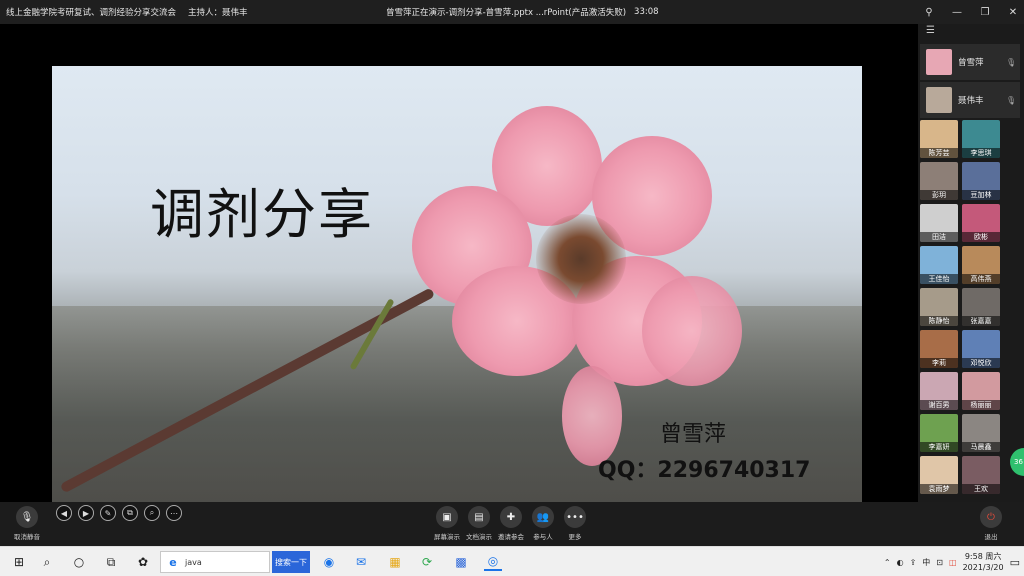 The width and height of the screenshot is (1024, 576). What do you see at coordinates (361, 562) in the screenshot?
I see `mail-icon: ✉` at bounding box center [361, 562].